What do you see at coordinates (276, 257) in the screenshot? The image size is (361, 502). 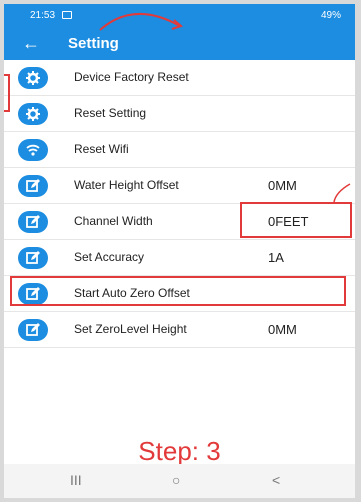 I see `item-value: 1A` at bounding box center [276, 257].